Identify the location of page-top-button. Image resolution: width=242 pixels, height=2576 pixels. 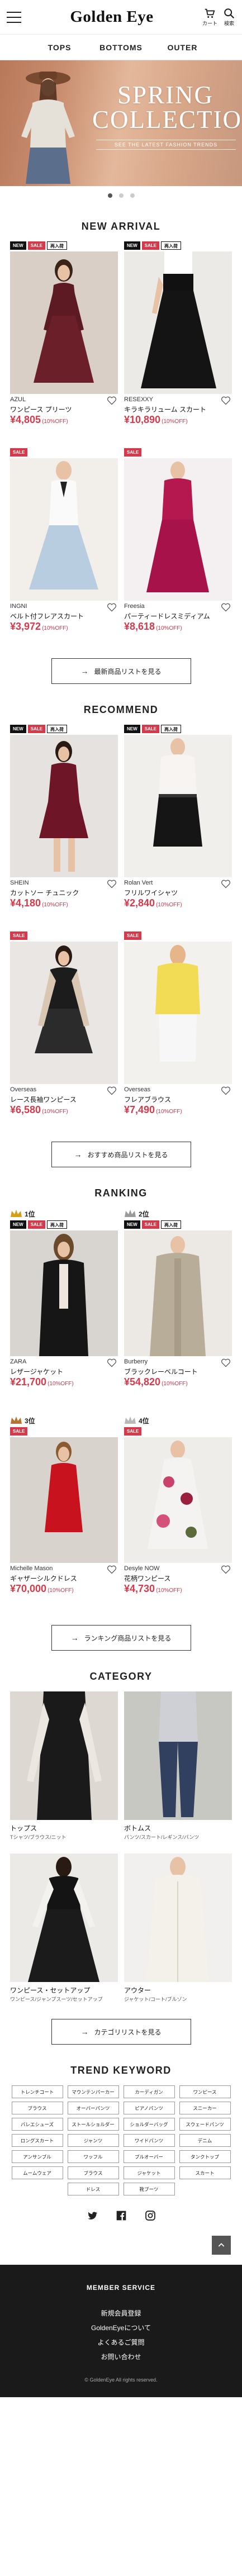
(221, 2245).